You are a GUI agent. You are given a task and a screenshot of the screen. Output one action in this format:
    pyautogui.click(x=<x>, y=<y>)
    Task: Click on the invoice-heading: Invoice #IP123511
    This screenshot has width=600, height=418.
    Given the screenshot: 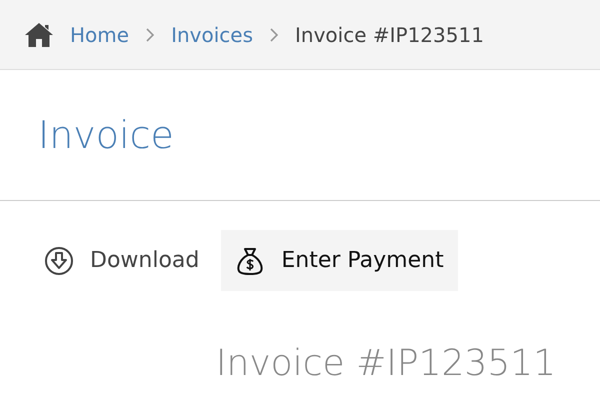 What is the action you would take?
    pyautogui.click(x=386, y=364)
    